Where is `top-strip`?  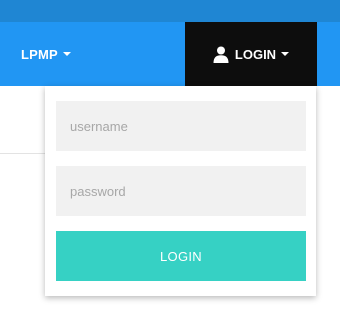 top-strip is located at coordinates (170, 11).